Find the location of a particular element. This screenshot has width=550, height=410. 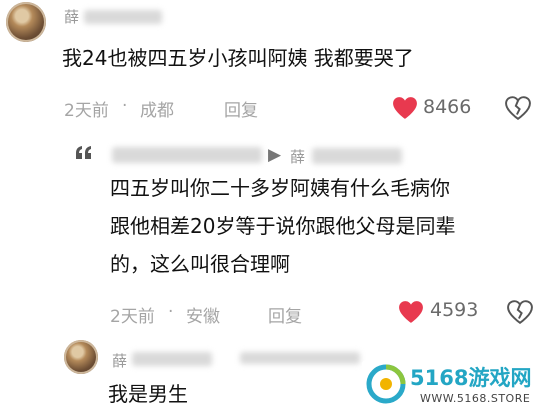

logo-icon is located at coordinates (386, 384).